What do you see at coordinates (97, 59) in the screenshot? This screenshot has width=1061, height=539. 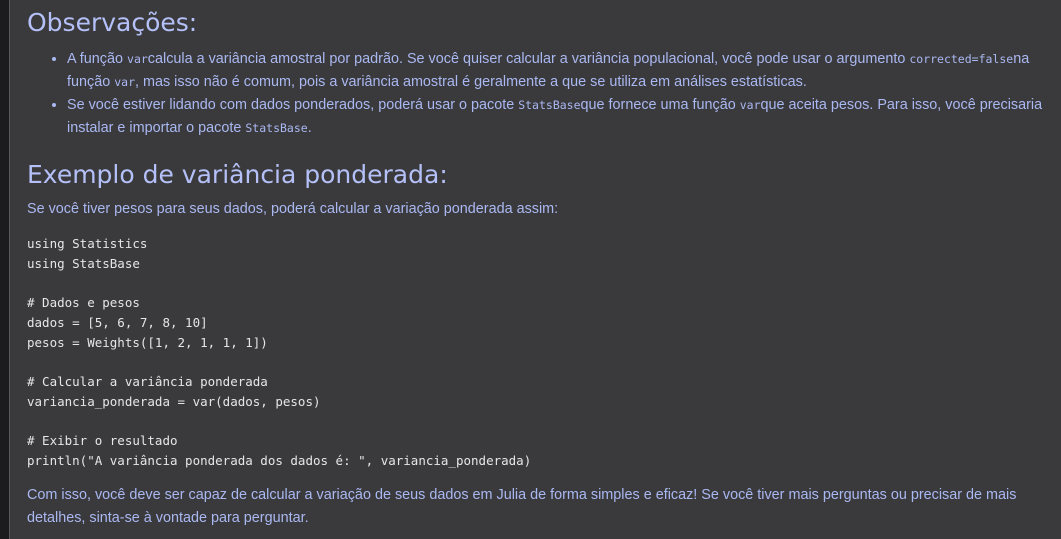 I see `bullet-text: A função` at bounding box center [97, 59].